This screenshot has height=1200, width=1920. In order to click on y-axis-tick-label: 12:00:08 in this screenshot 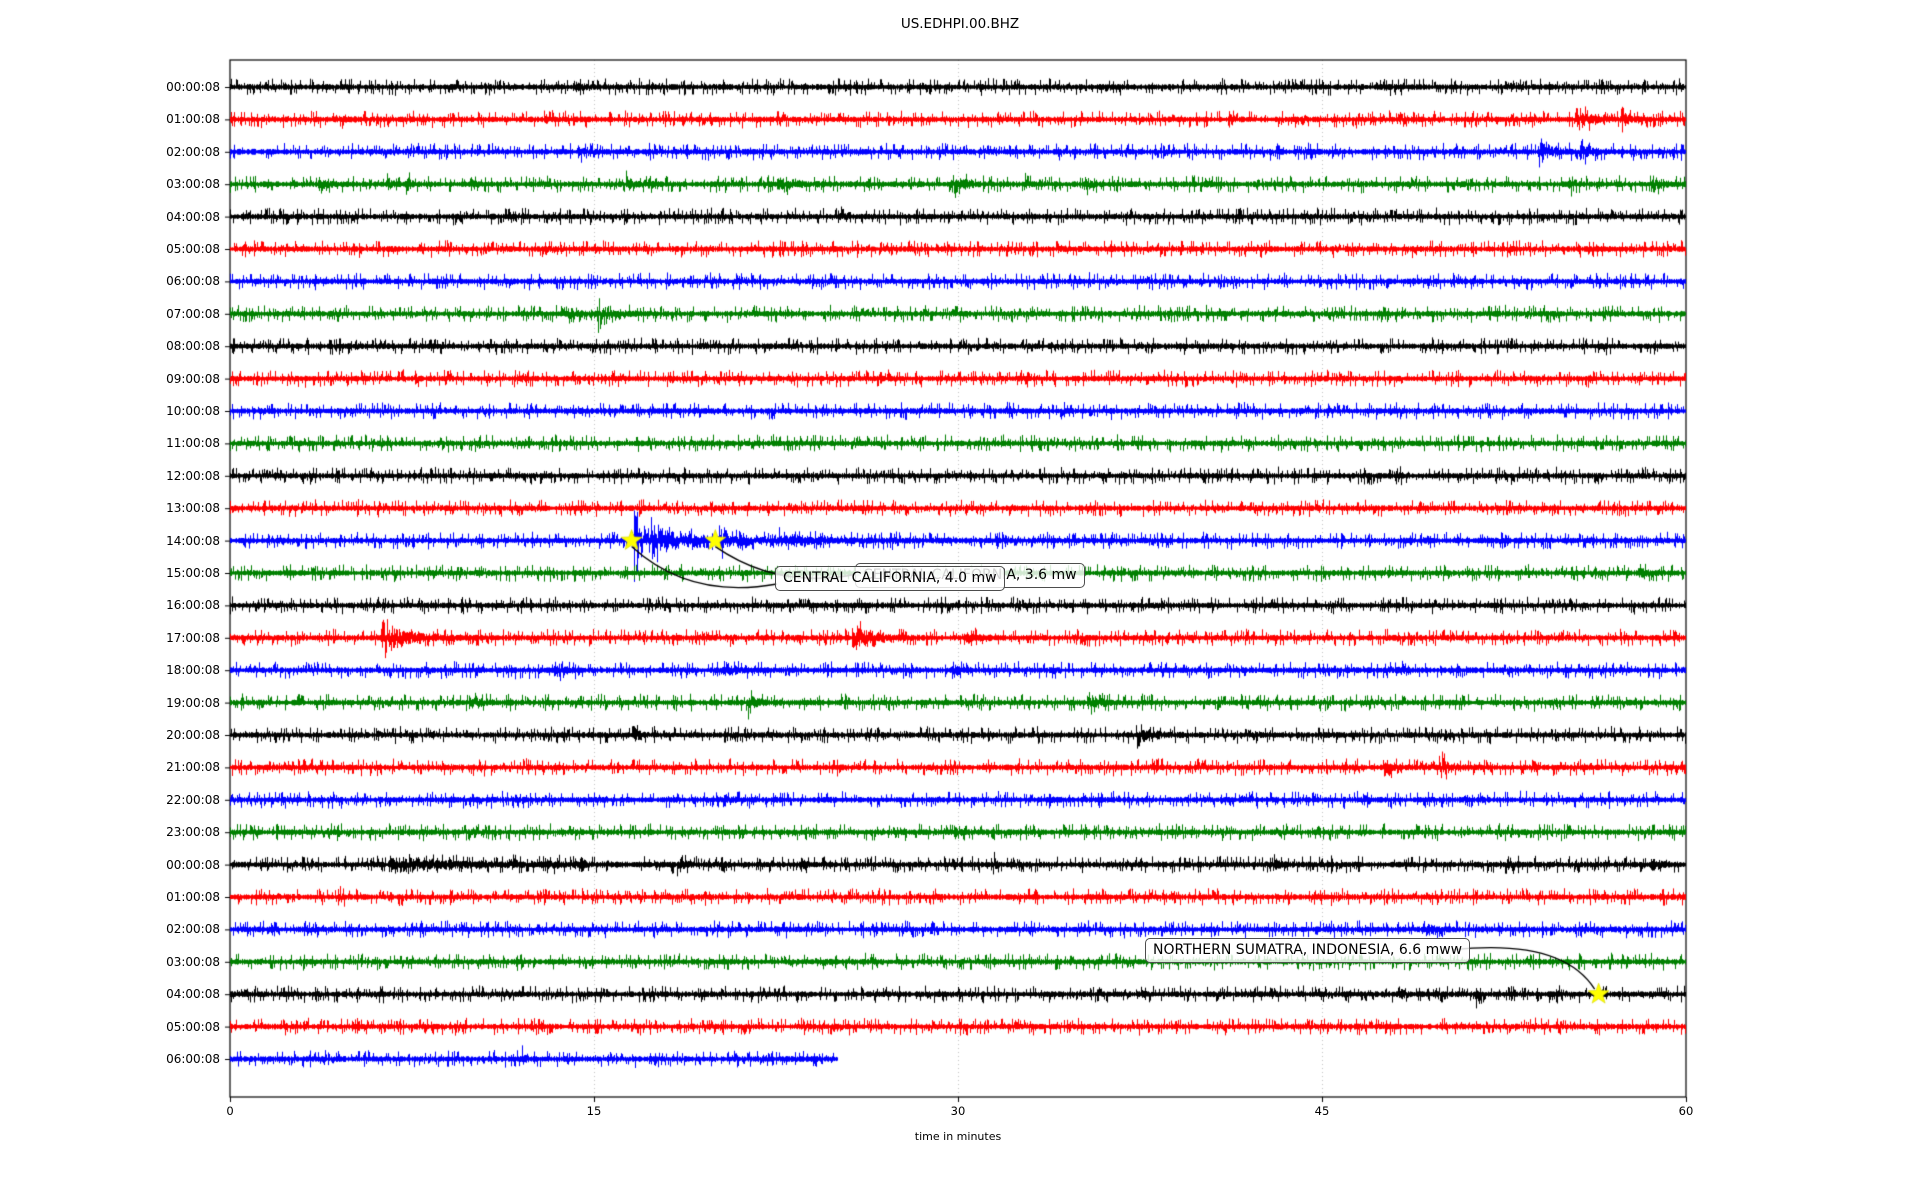, I will do `click(193, 475)`.